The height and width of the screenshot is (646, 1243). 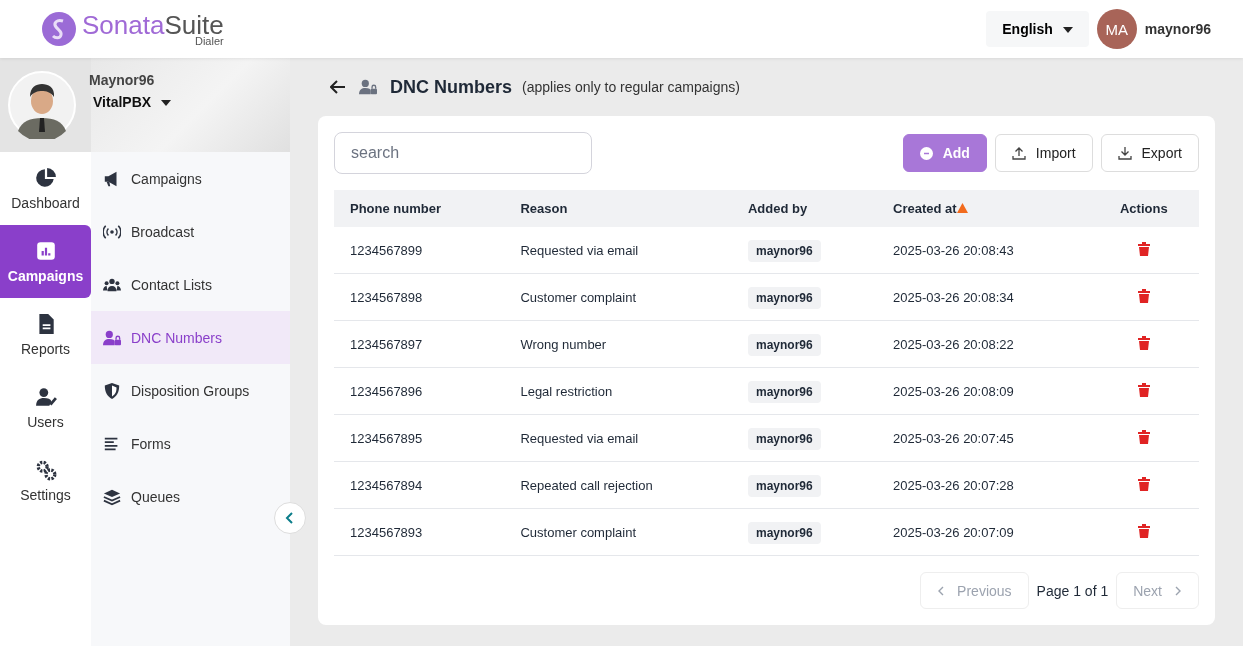 What do you see at coordinates (112, 231) in the screenshot?
I see `broadcast-icon` at bounding box center [112, 231].